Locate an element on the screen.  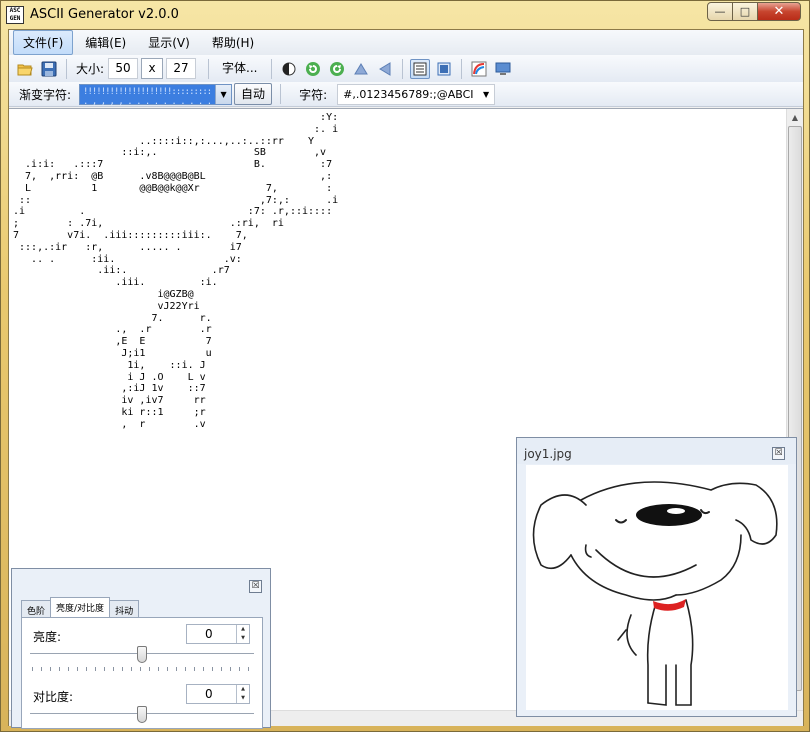
brightness-contrast-body: 亮度: 0 ▲ ▼ 对比度: 0 ▲ ▼ is located at coordinates (142, 673).